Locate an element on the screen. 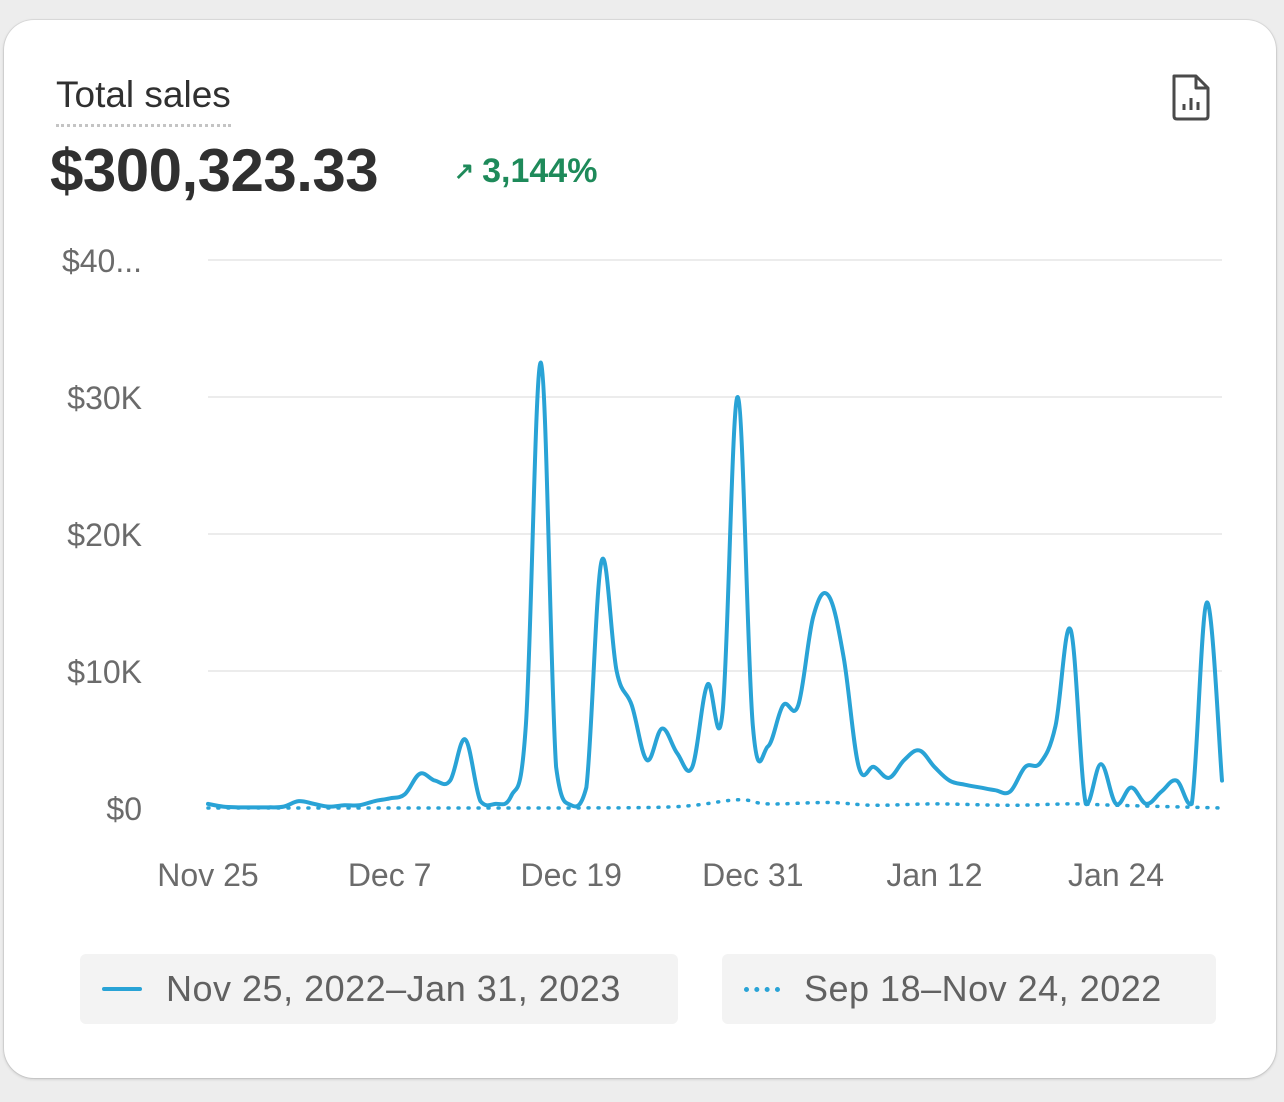 This screenshot has height=1102, width=1284. y-tick-label: $10K is located at coordinates (104, 672).